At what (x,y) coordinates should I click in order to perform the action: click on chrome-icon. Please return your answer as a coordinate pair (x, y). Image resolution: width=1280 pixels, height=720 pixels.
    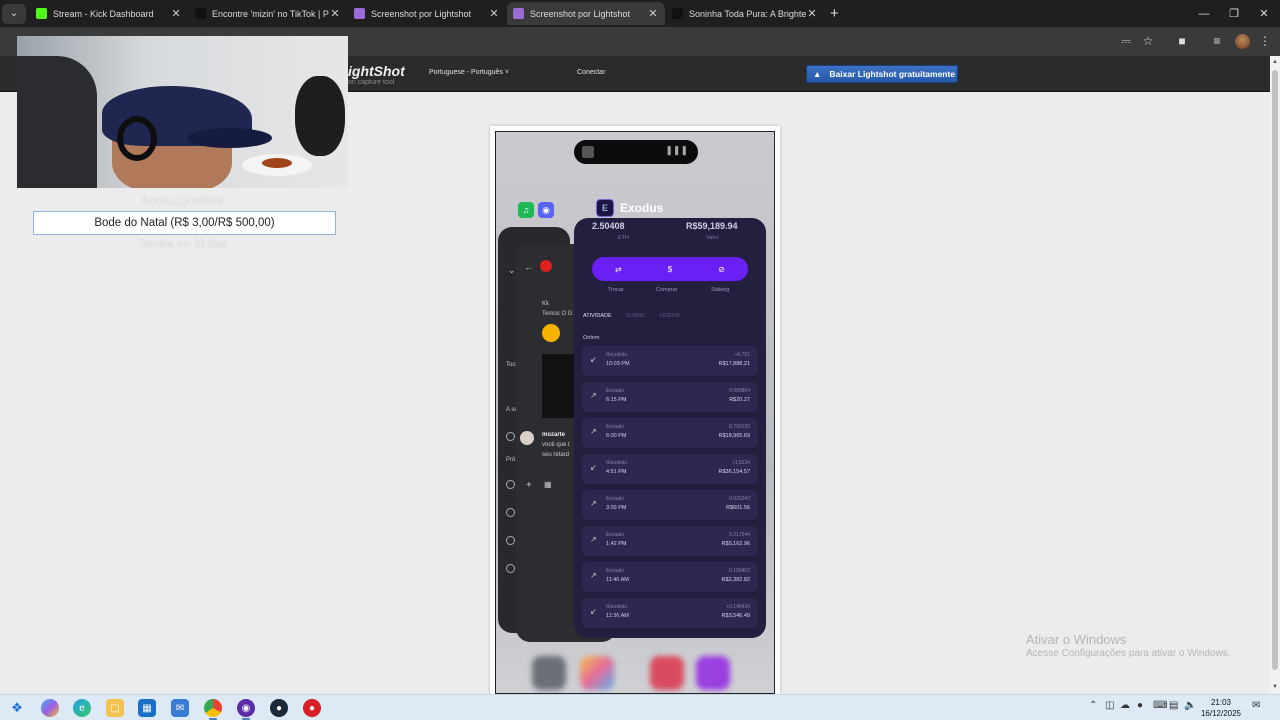
    Looking at the image, I should click on (213, 708).